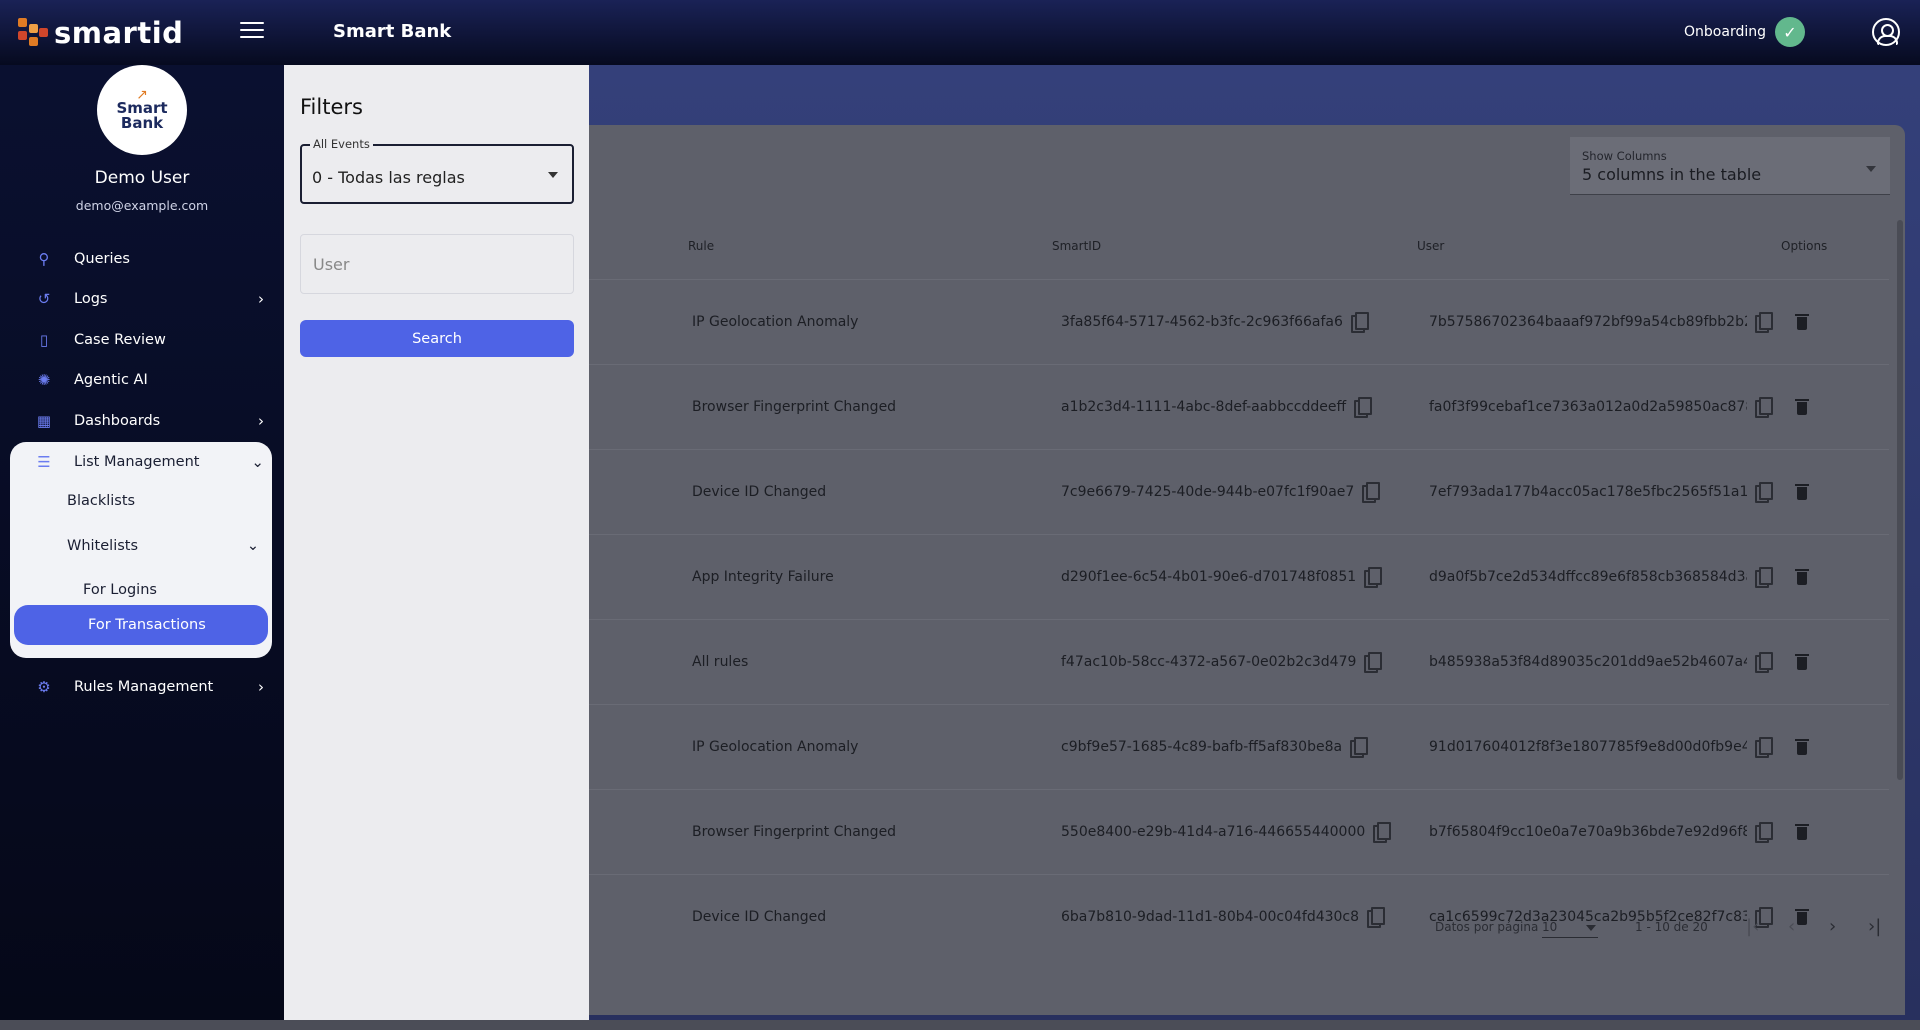  I want to click on sidebar-item-rules-management: ⚙ Rules Management ›, so click(142, 687).